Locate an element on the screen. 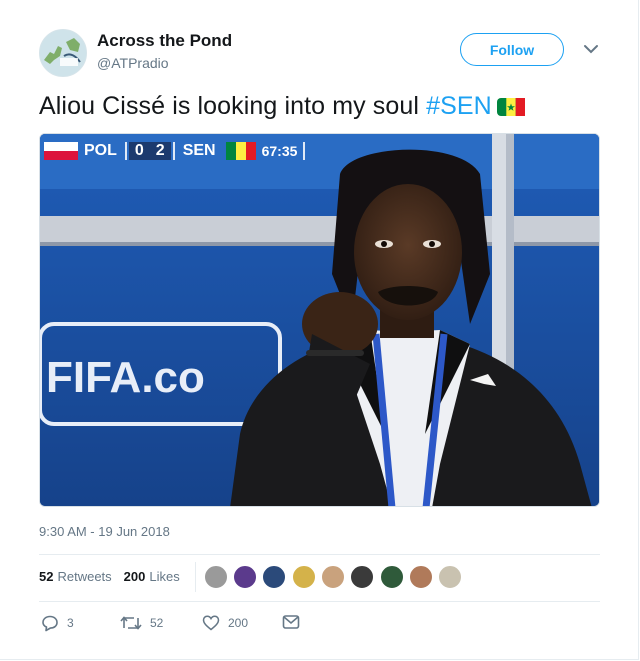  reply-button: 3 is located at coordinates (57, 623).